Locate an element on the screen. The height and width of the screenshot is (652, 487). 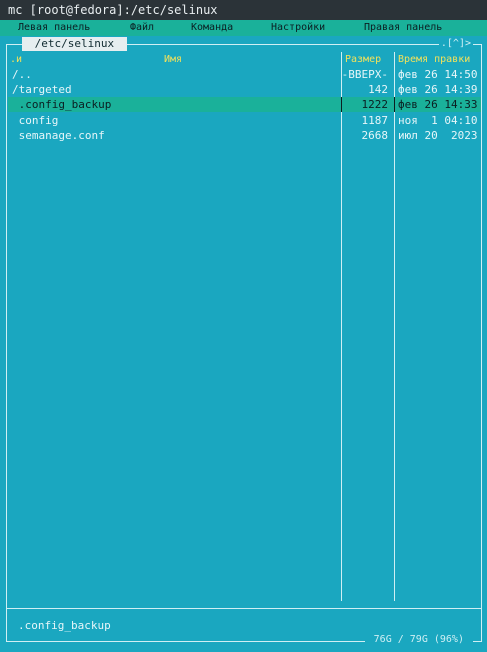
file-time: июл 20 2023 is located at coordinates (438, 135).